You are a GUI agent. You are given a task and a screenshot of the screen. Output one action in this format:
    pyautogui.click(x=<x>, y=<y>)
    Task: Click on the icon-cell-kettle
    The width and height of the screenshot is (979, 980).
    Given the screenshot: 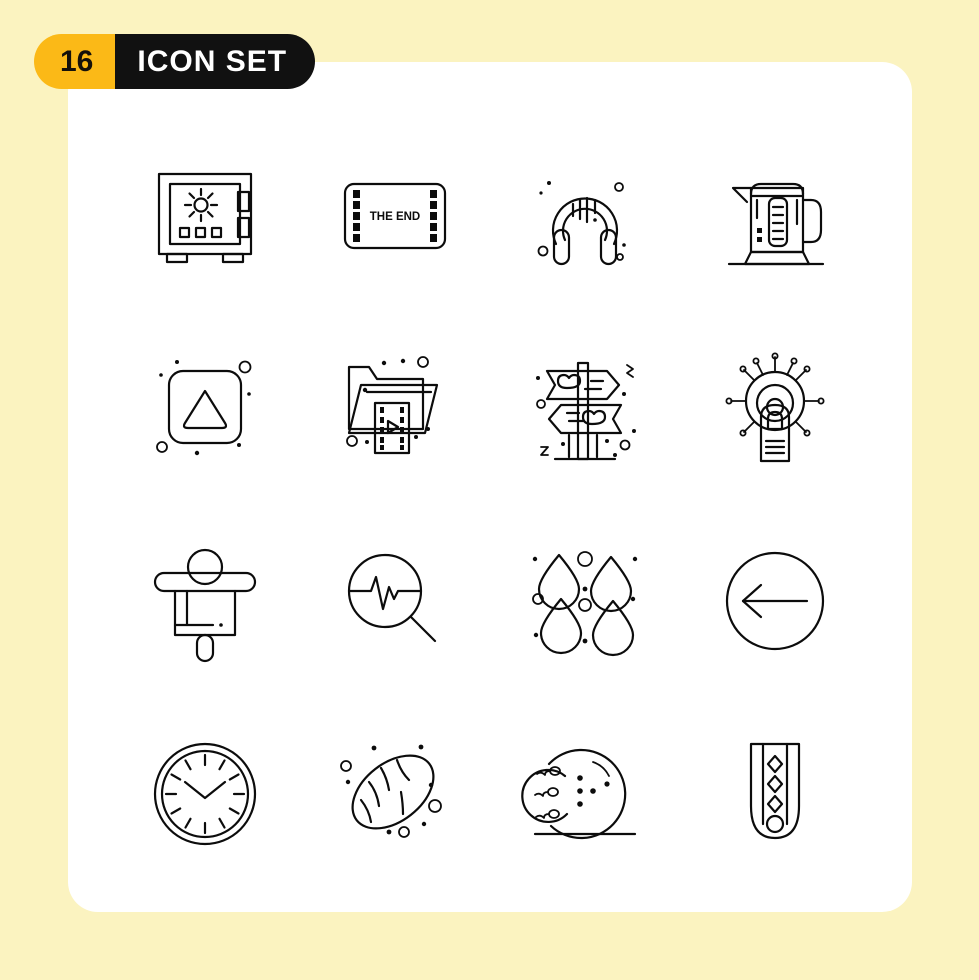 What is the action you would take?
    pyautogui.click(x=775, y=216)
    